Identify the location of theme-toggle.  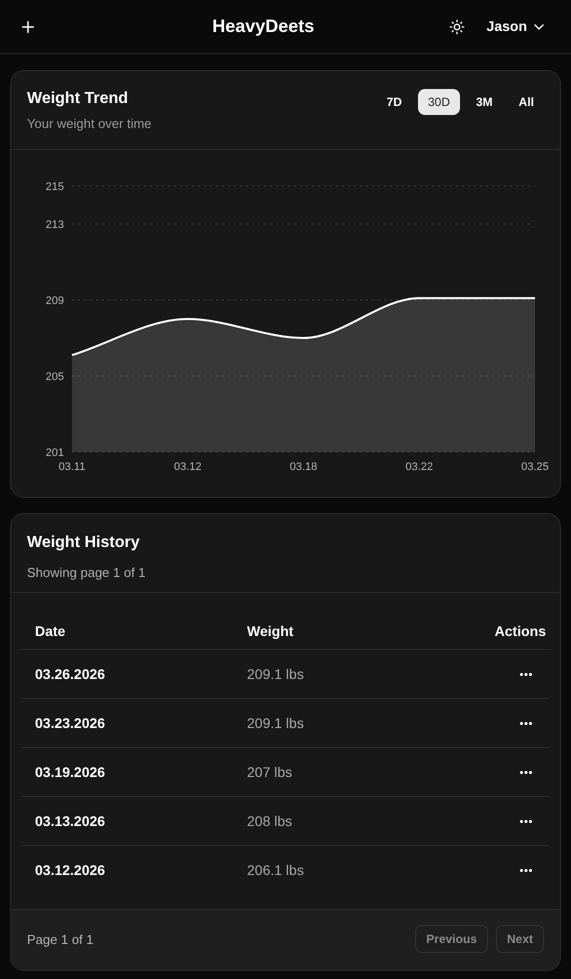
(456, 26).